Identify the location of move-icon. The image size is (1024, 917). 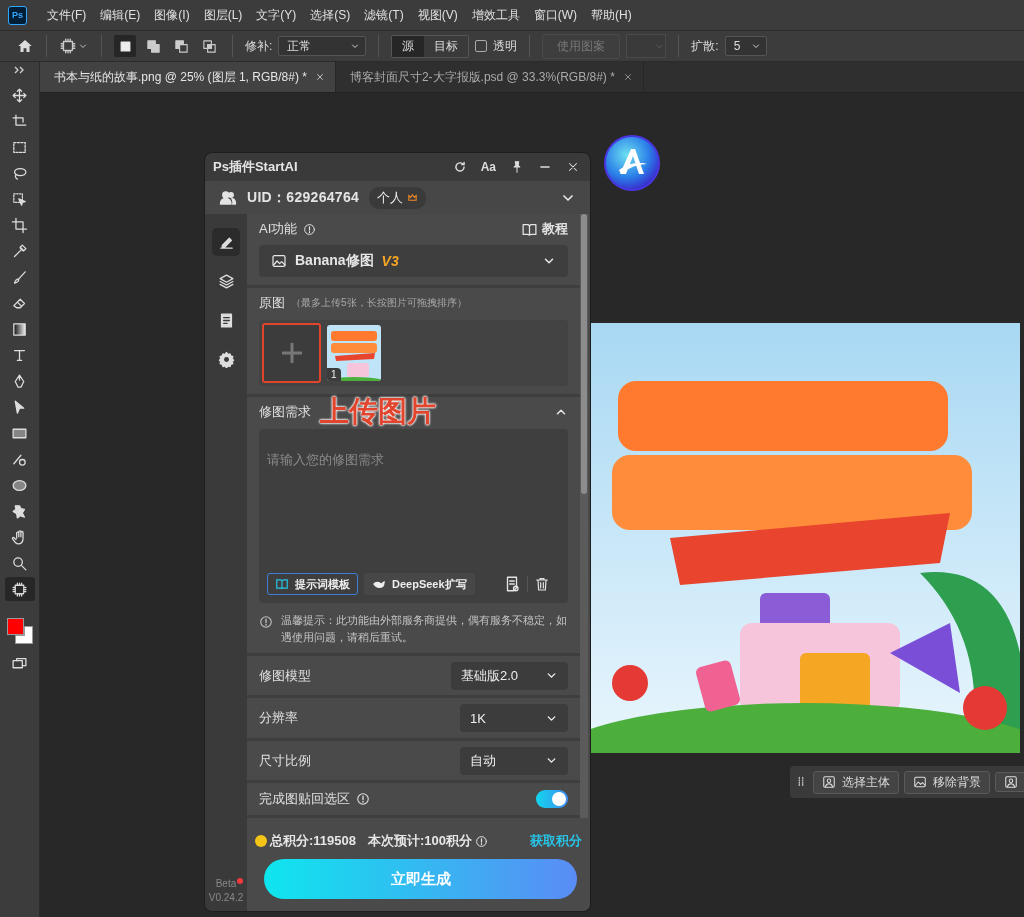
(19, 95).